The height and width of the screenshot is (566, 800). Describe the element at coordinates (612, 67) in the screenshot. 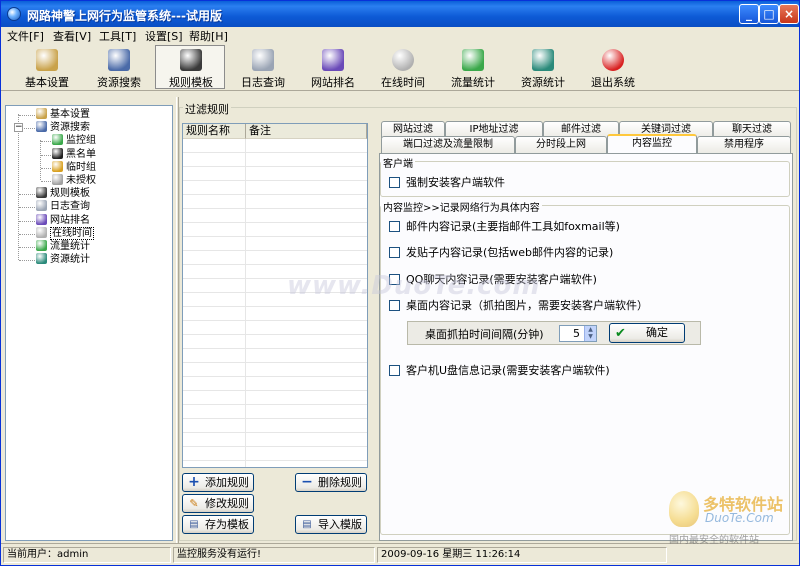

I see `toolbar-button-power: 退出系统` at that location.